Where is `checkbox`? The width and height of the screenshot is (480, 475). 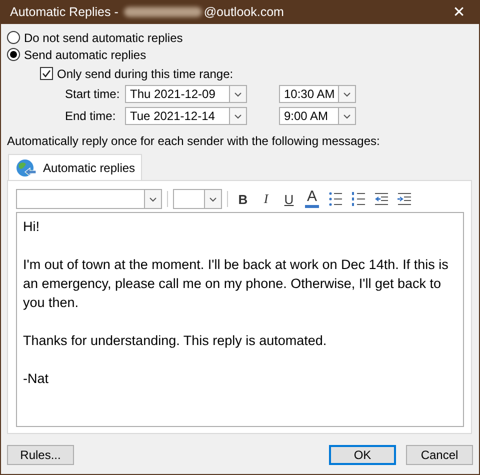 checkbox is located at coordinates (46, 73).